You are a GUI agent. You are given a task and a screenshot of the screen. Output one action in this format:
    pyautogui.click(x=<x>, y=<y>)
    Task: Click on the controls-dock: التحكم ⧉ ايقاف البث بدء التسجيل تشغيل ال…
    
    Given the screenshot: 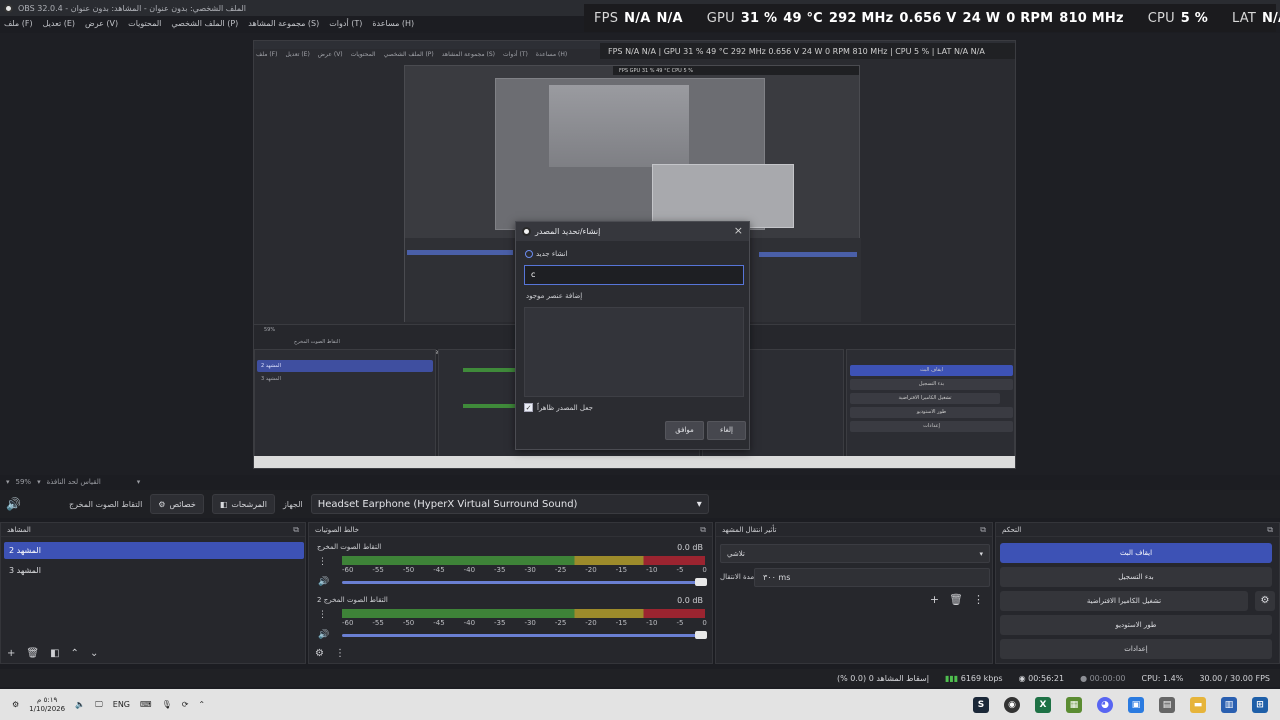 What is the action you would take?
    pyautogui.click(x=1137, y=593)
    